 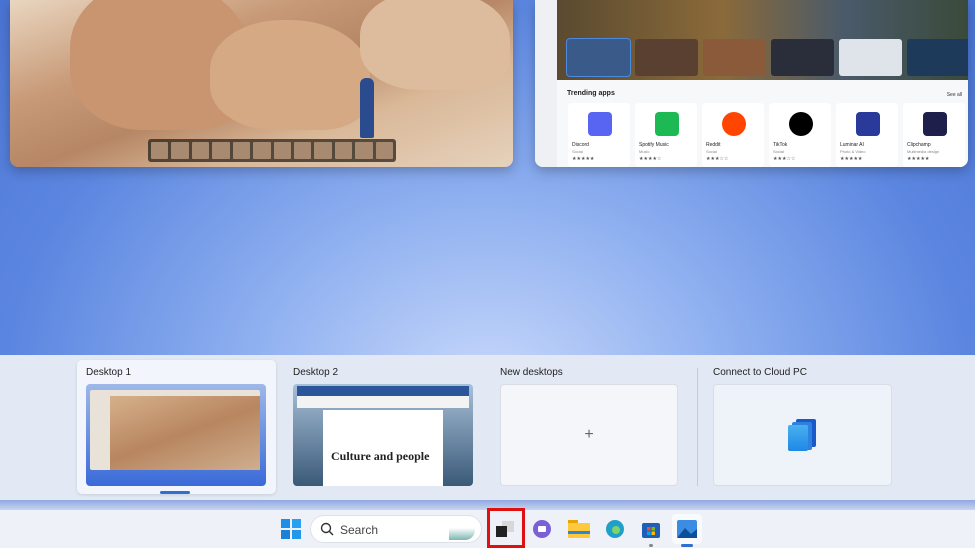 I want to click on discord-icon, so click(x=600, y=124).